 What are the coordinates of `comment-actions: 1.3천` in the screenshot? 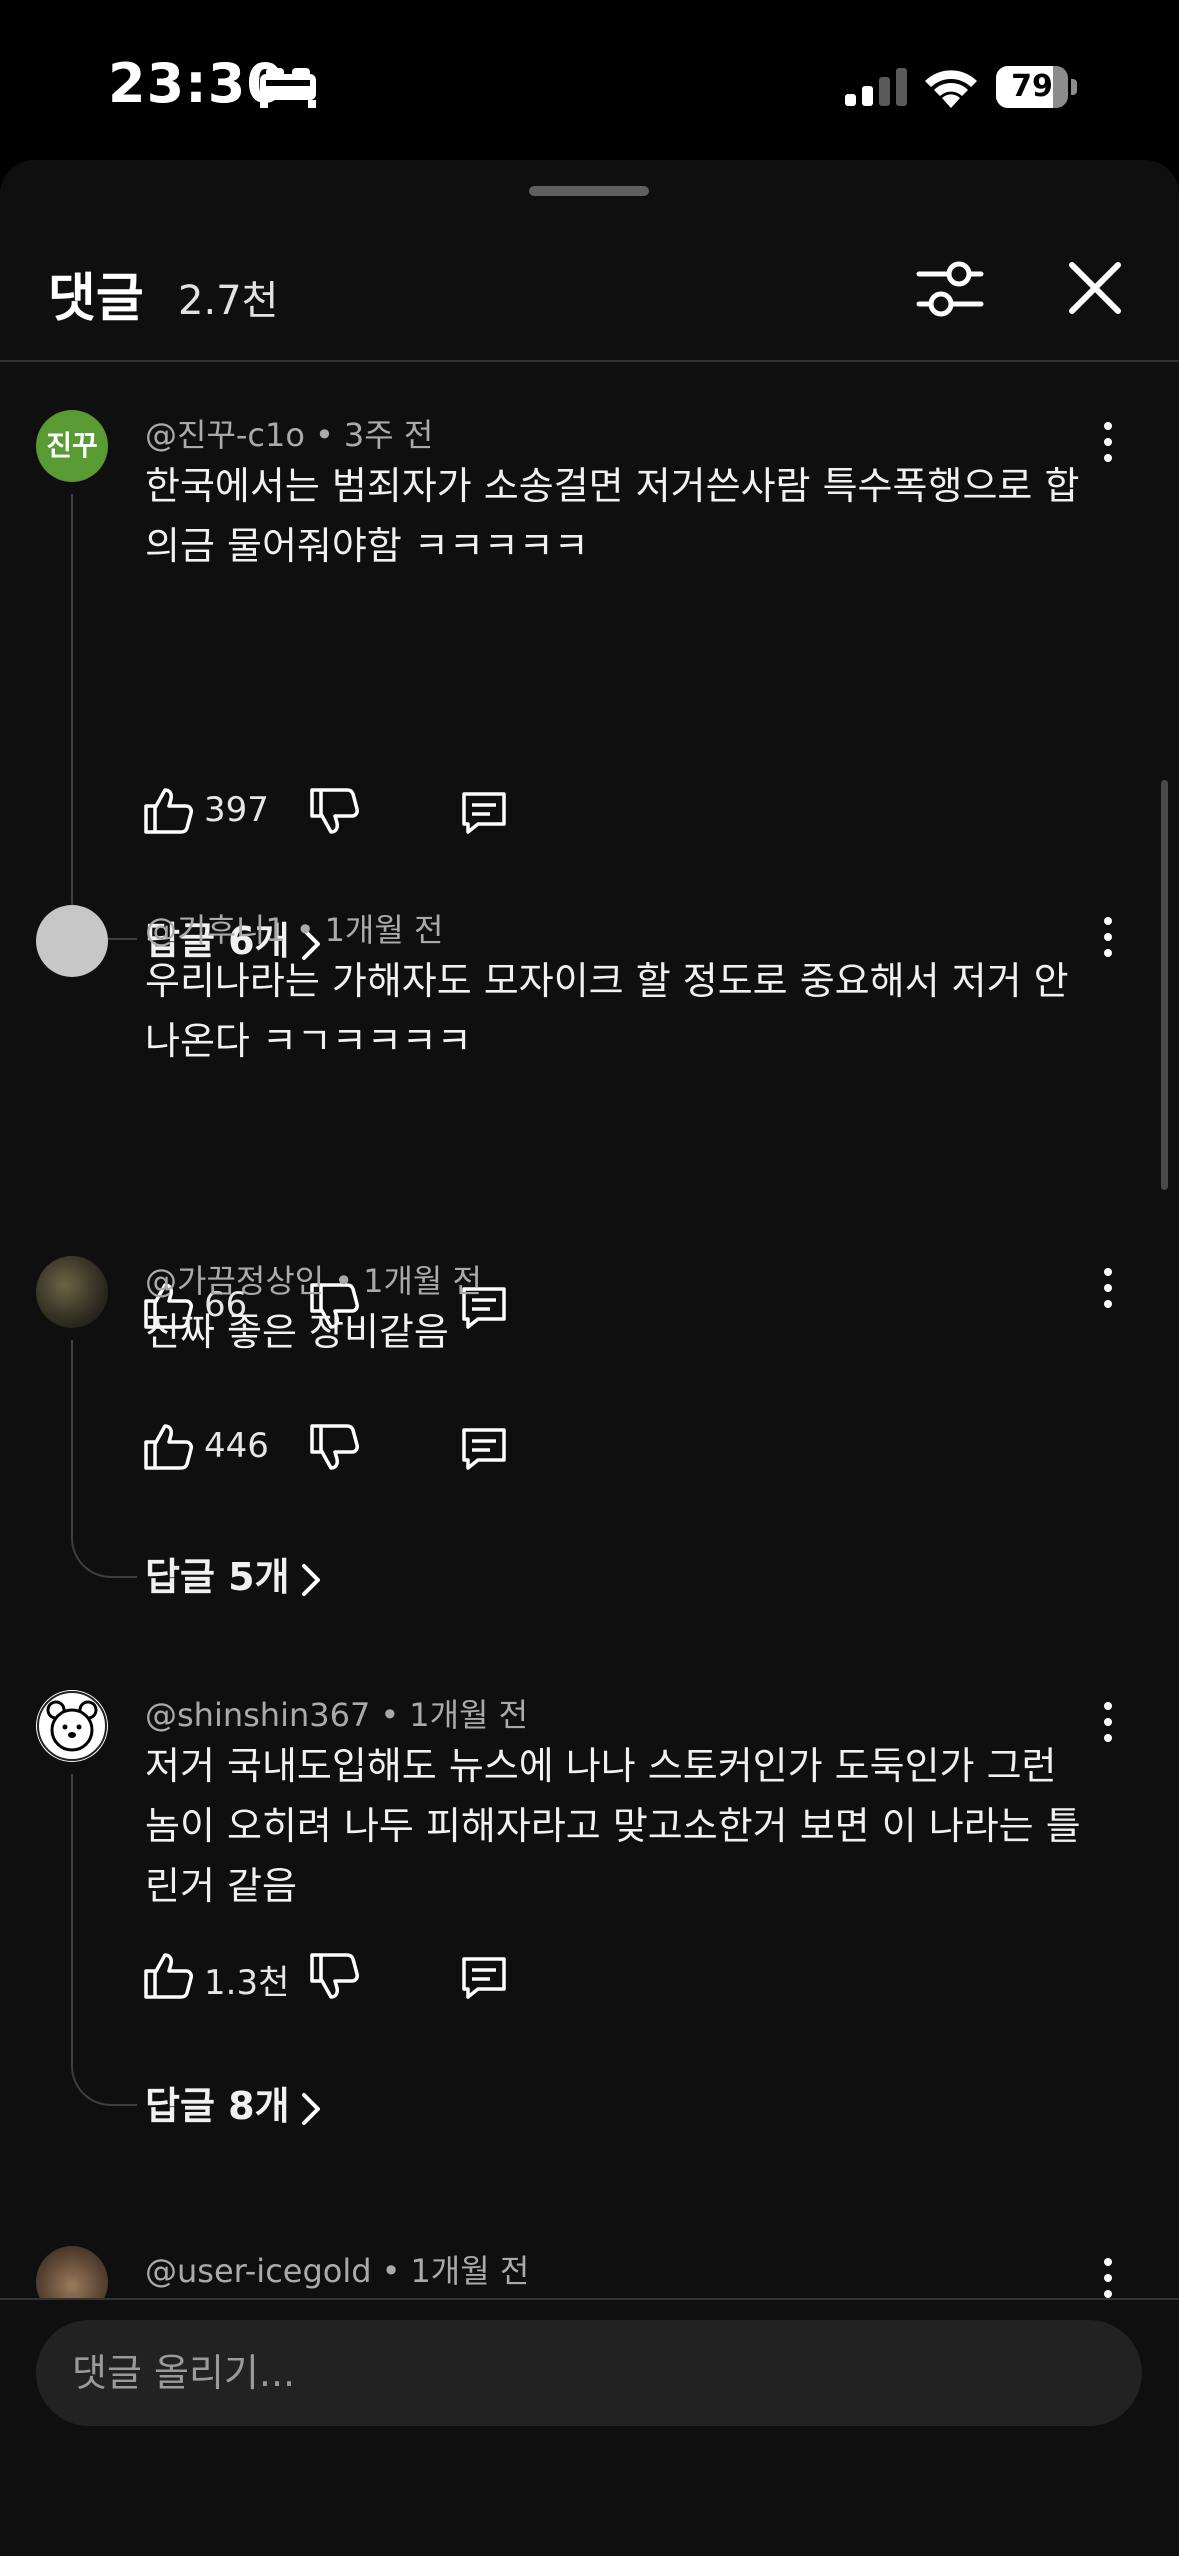 It's located at (352, 1975).